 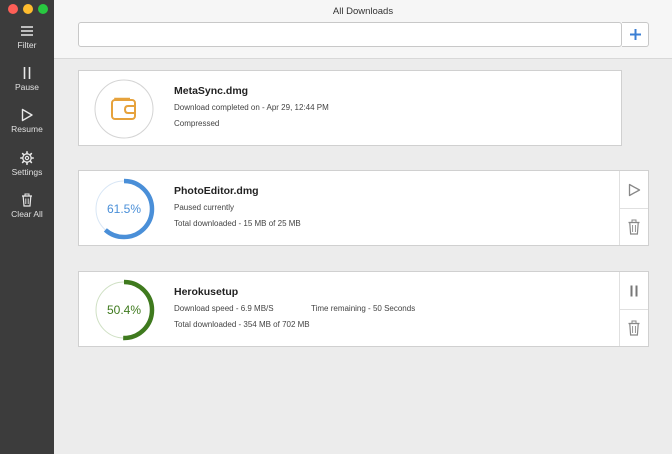 I want to click on download-total: Total downloaded - 354 MB of 702 MB, so click(x=242, y=324).